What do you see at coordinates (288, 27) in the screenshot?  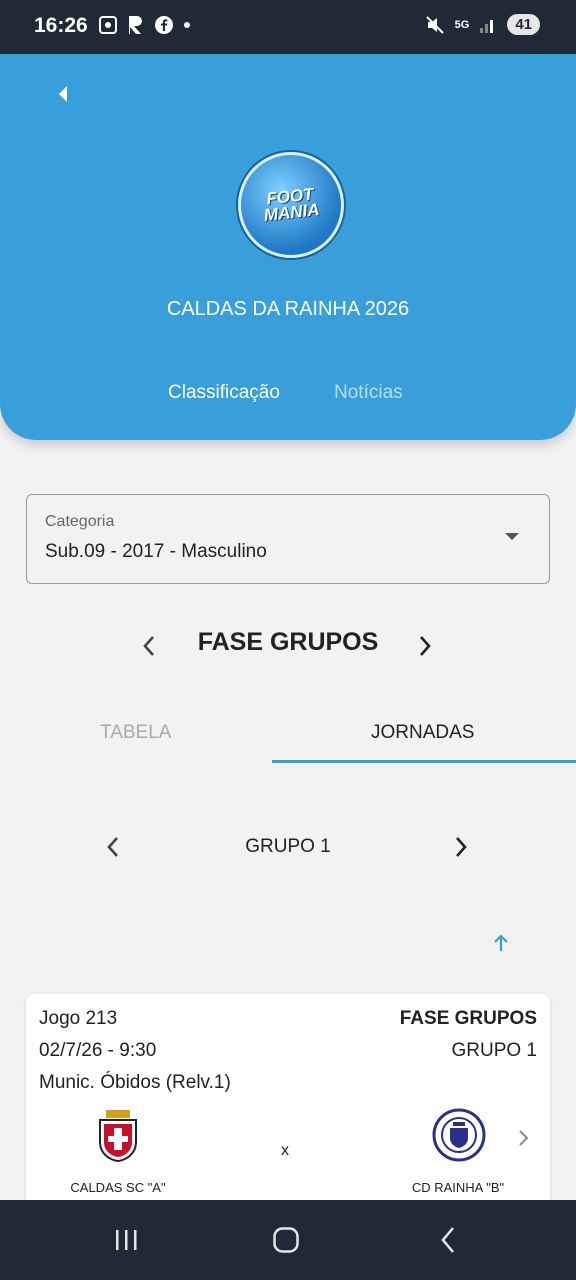 I see `status-bar: 16:26 5G 41` at bounding box center [288, 27].